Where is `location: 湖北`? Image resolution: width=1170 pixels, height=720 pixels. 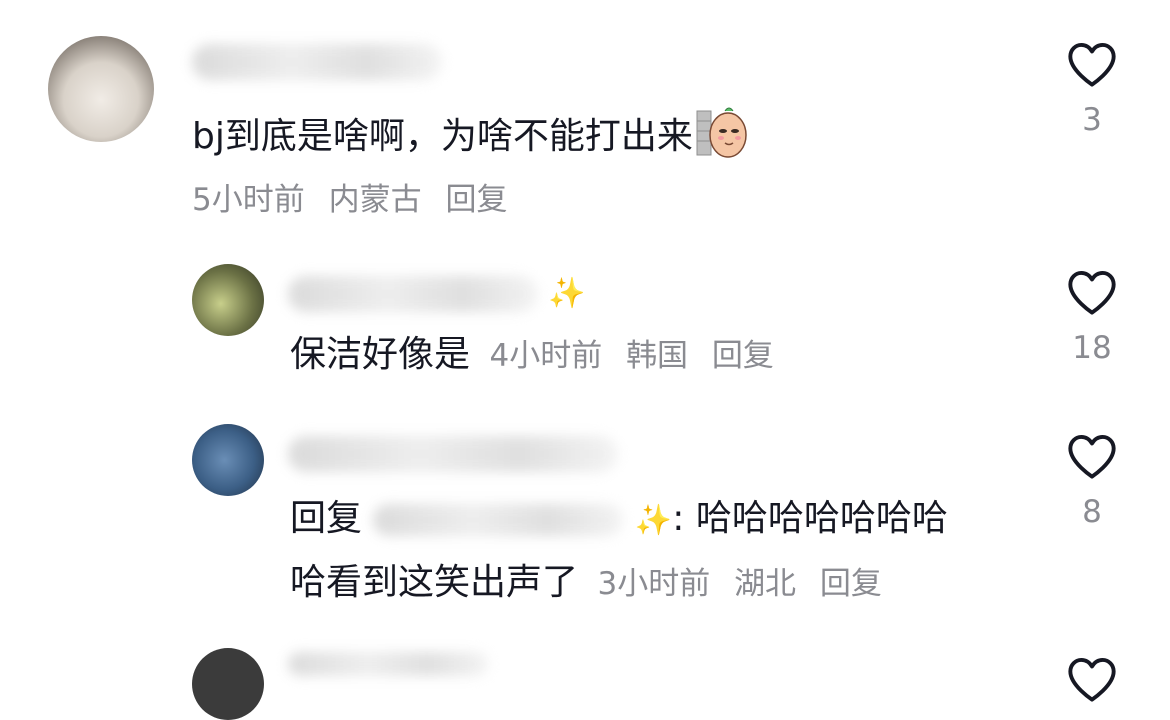
location: 湖北 is located at coordinates (765, 584).